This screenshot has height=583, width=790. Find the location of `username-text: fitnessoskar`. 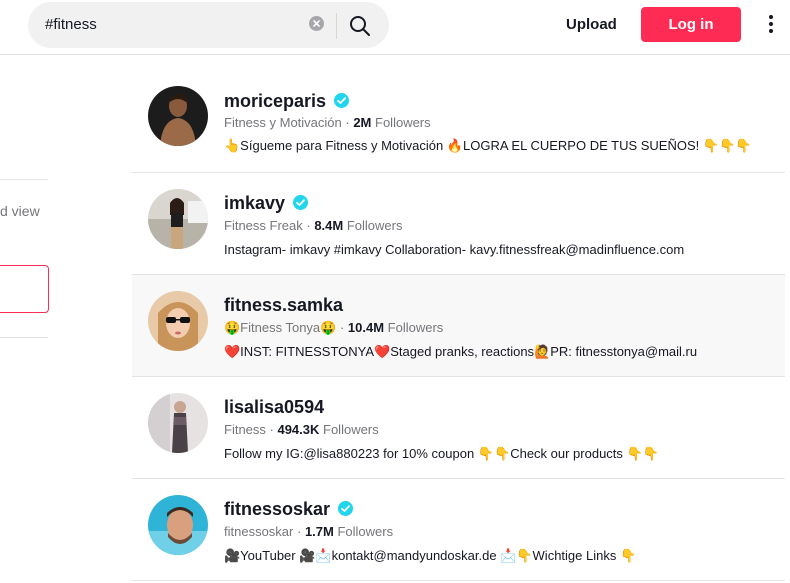

username-text: fitnessoskar is located at coordinates (277, 509).